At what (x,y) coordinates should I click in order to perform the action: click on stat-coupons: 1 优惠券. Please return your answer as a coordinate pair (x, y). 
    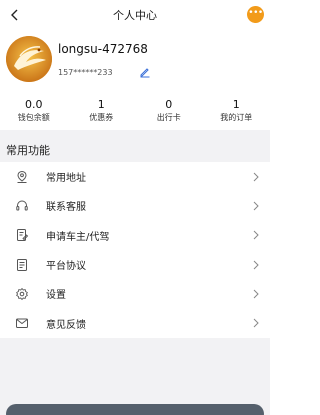
    Looking at the image, I should click on (102, 111).